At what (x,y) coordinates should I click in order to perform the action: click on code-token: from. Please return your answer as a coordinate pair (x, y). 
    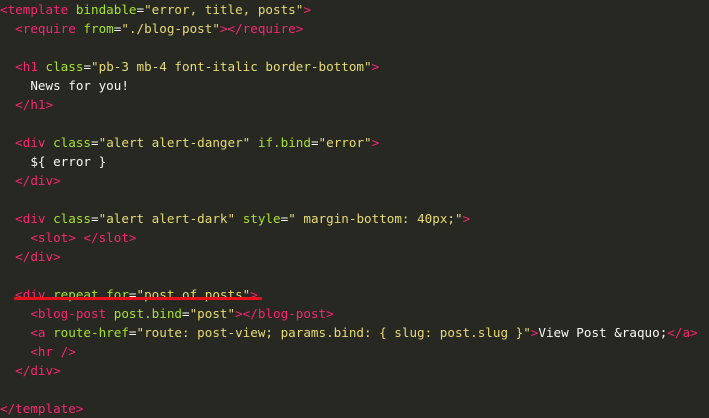
    Looking at the image, I should click on (98, 28).